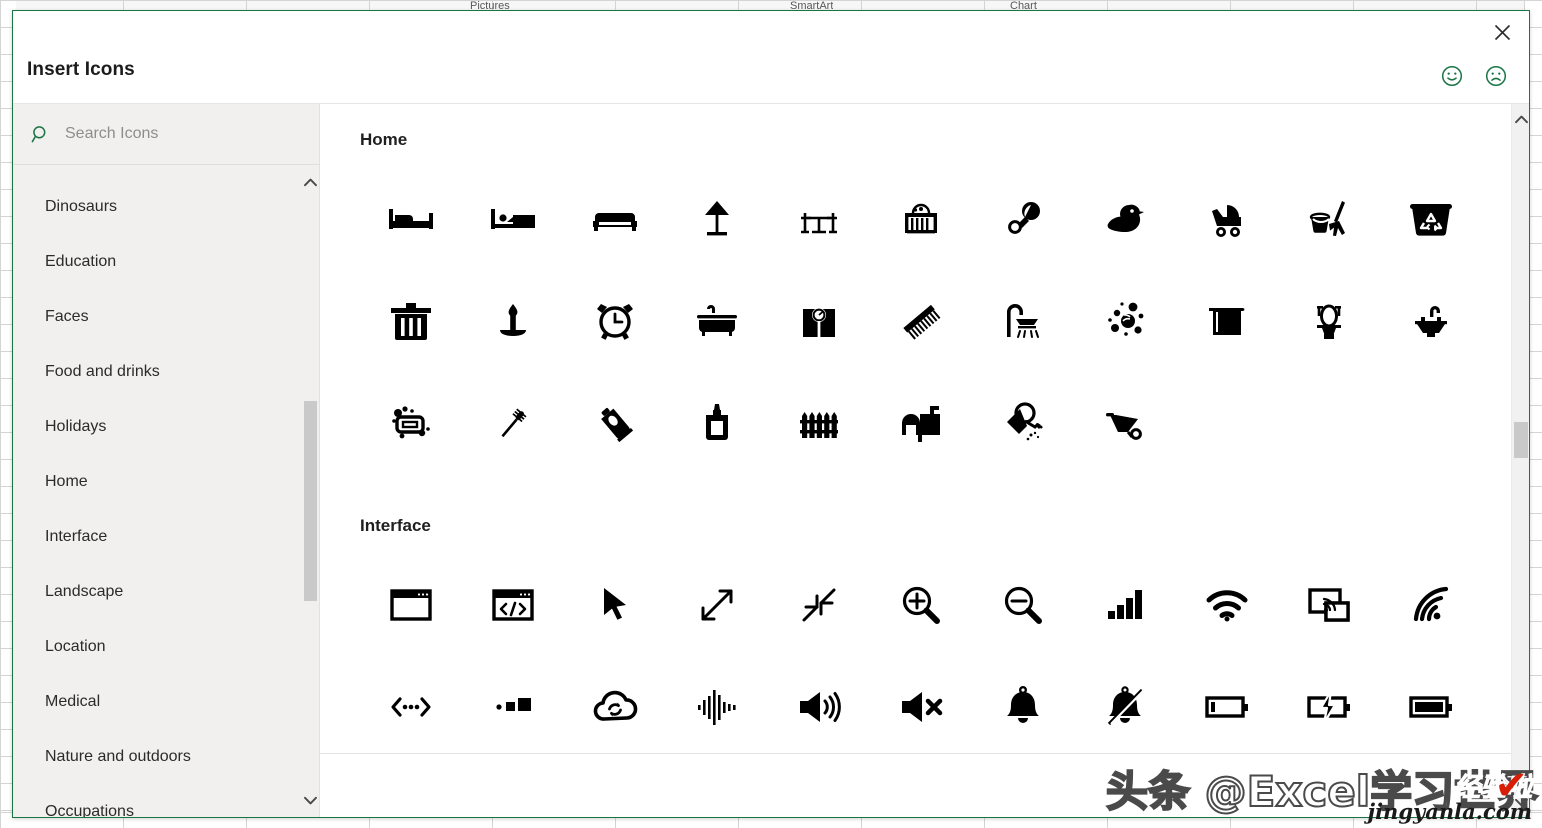 This screenshot has width=1542, height=828. What do you see at coordinates (157, 261) in the screenshot?
I see `sidebar-item-education: Education` at bounding box center [157, 261].